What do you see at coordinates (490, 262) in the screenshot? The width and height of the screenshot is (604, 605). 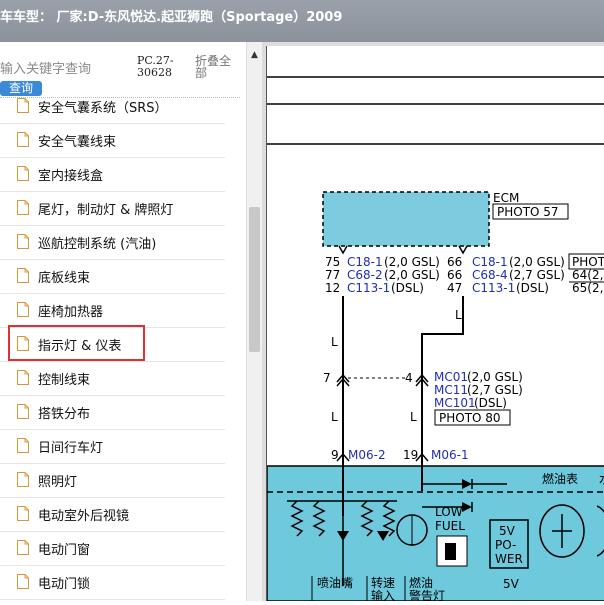 I see `right-conn-1: C18-1` at bounding box center [490, 262].